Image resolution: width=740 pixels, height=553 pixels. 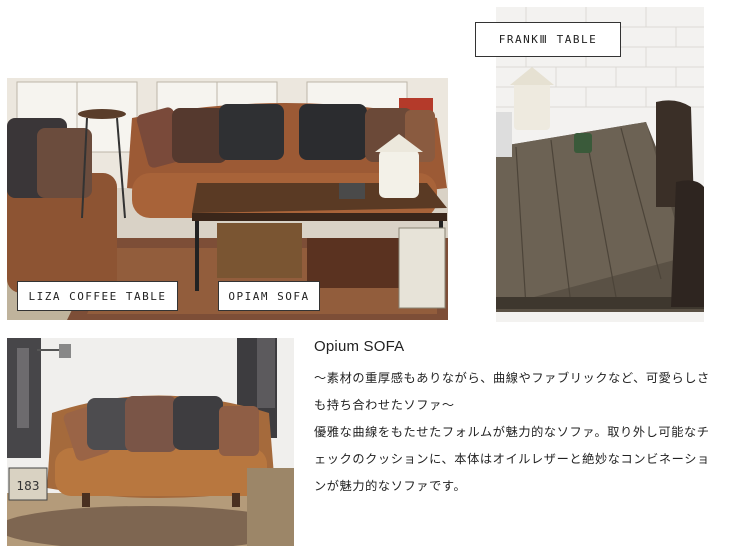 What do you see at coordinates (384, 405) in the screenshot?
I see `product-tagline-line-2: も持ち合わせたソファ～` at bounding box center [384, 405].